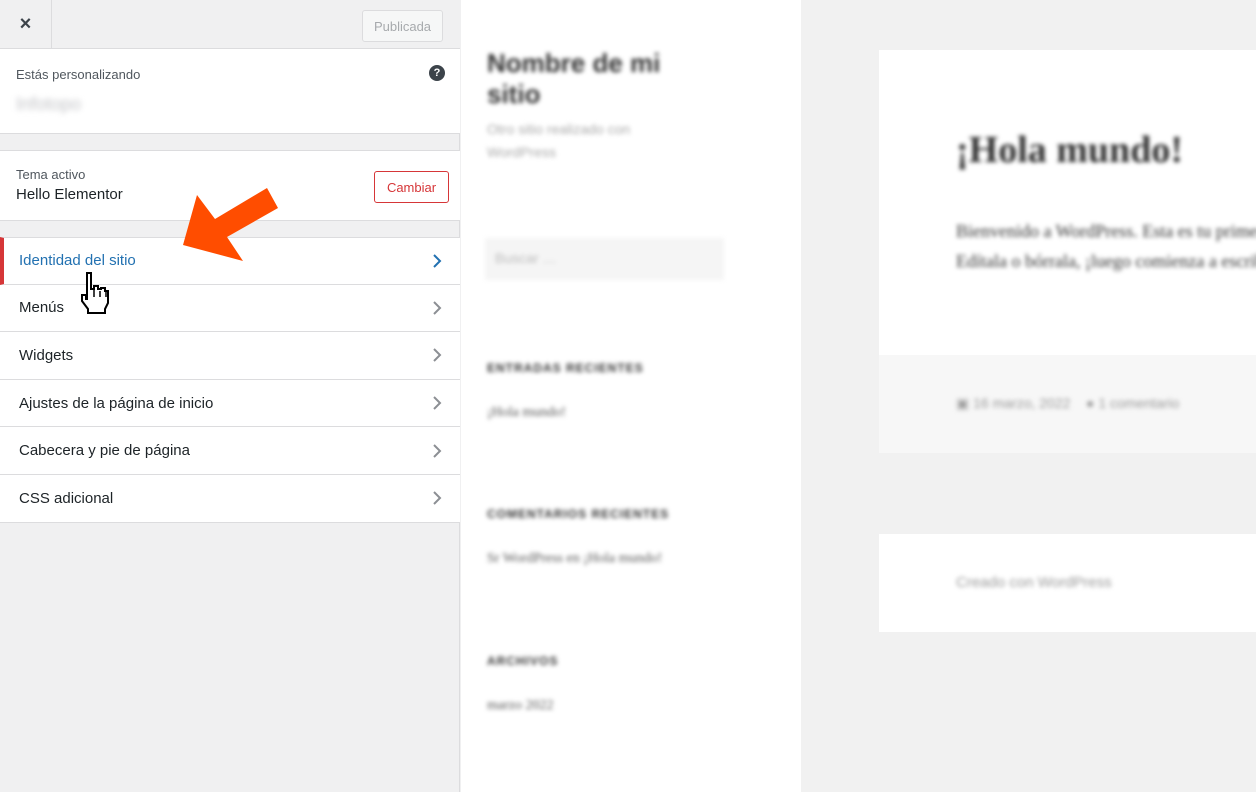 This screenshot has width=1256, height=792. Describe the element at coordinates (230, 224) in the screenshot. I see `annotation-arrow-icon` at that location.